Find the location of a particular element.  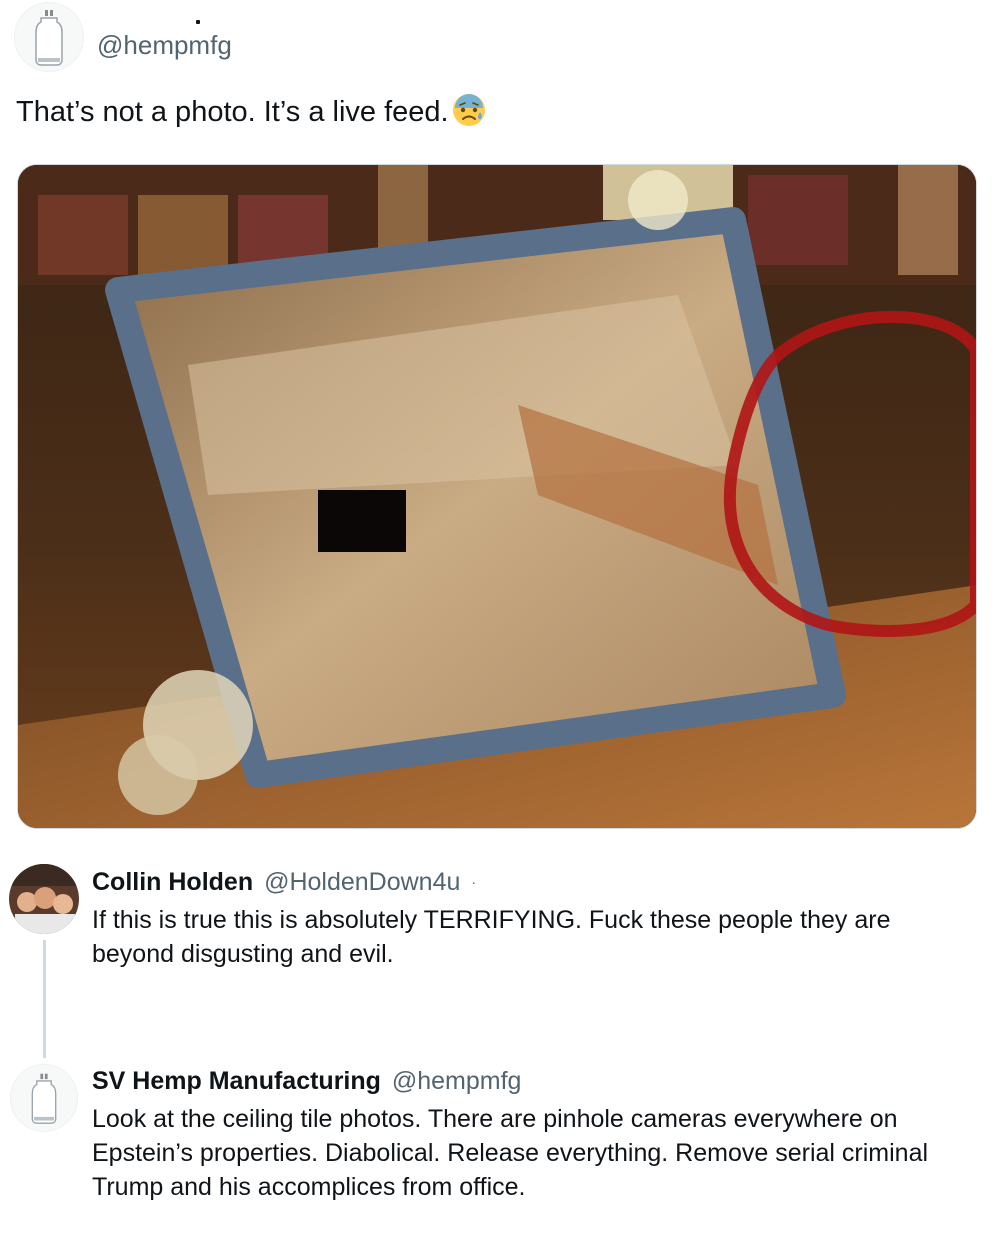

tweet-text: That’s not a photo. It’s a live feed. is located at coordinates (251, 114).